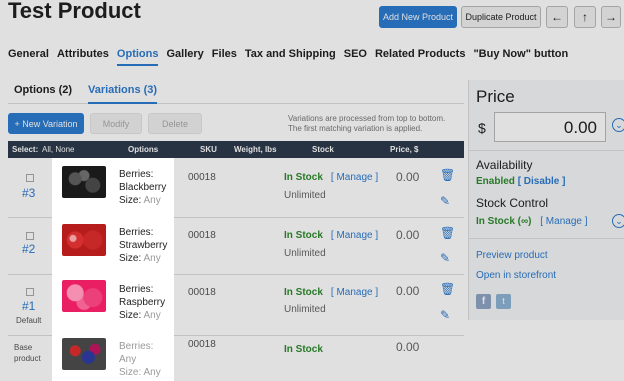 The width and height of the screenshot is (624, 381). I want to click on tab-tax-shipping: Tax and Shipping, so click(290, 57).